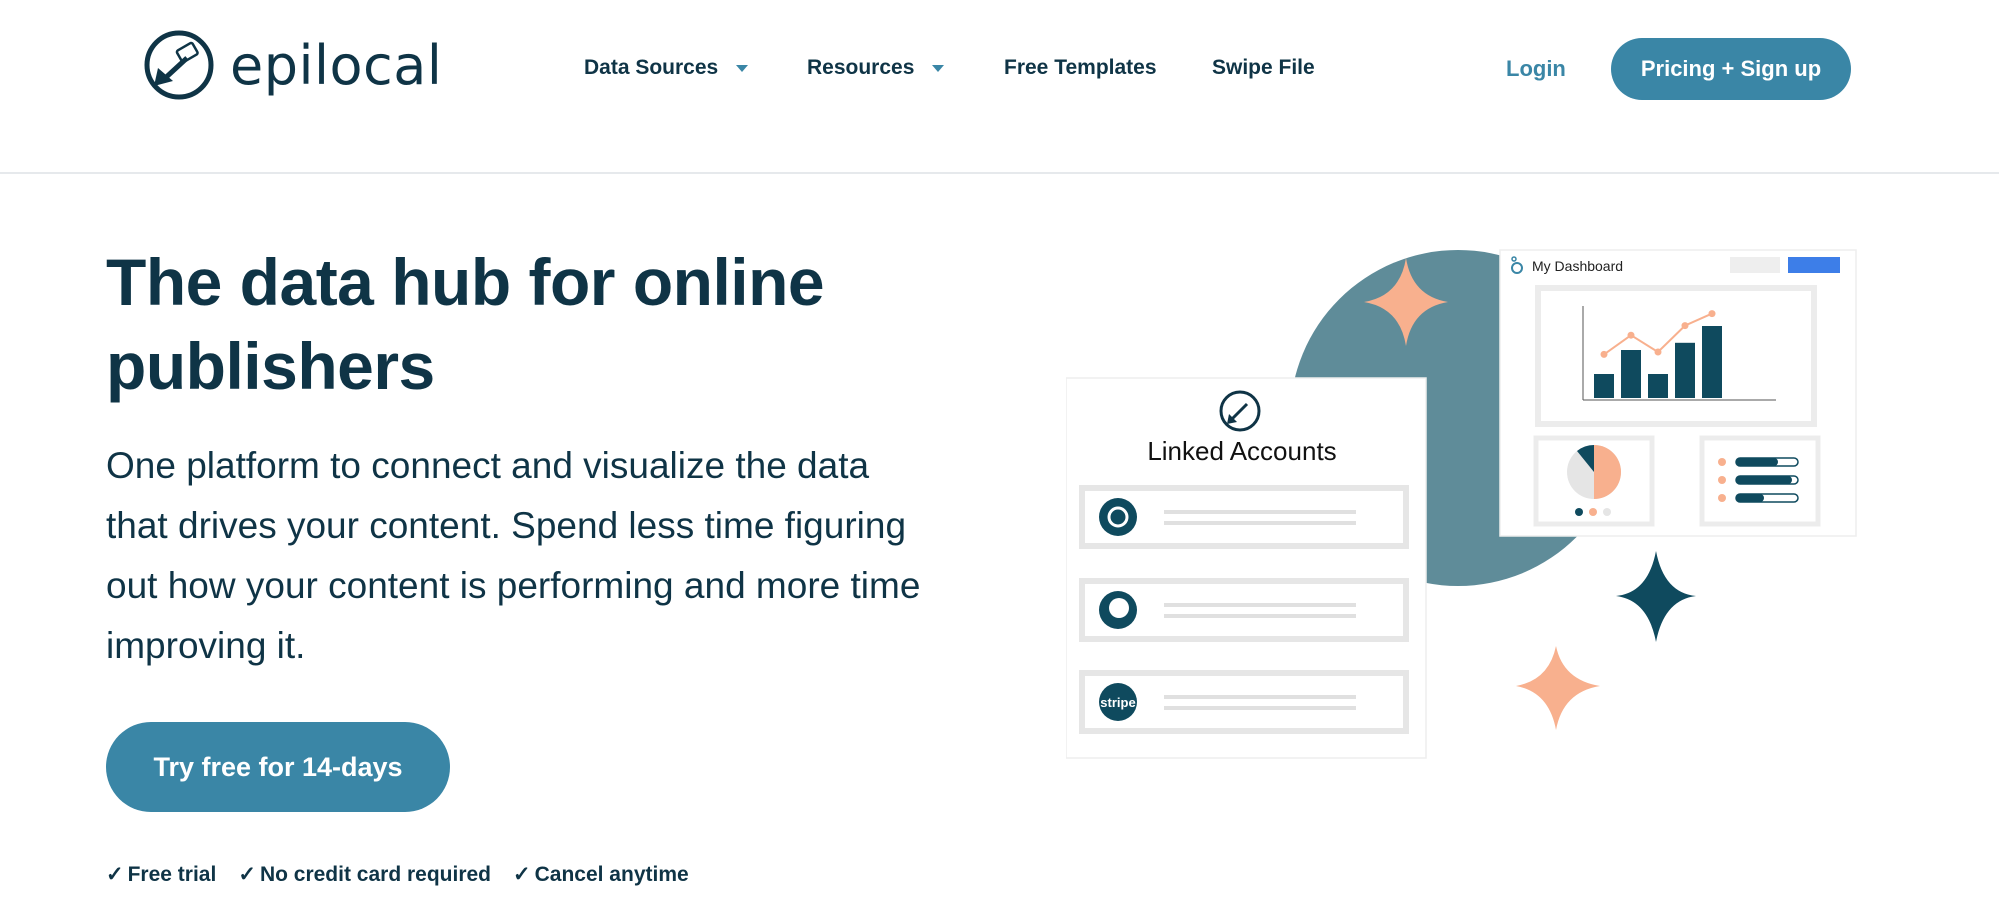 This screenshot has width=1999, height=923. I want to click on nav-item-label: Swipe File, so click(1263, 67).